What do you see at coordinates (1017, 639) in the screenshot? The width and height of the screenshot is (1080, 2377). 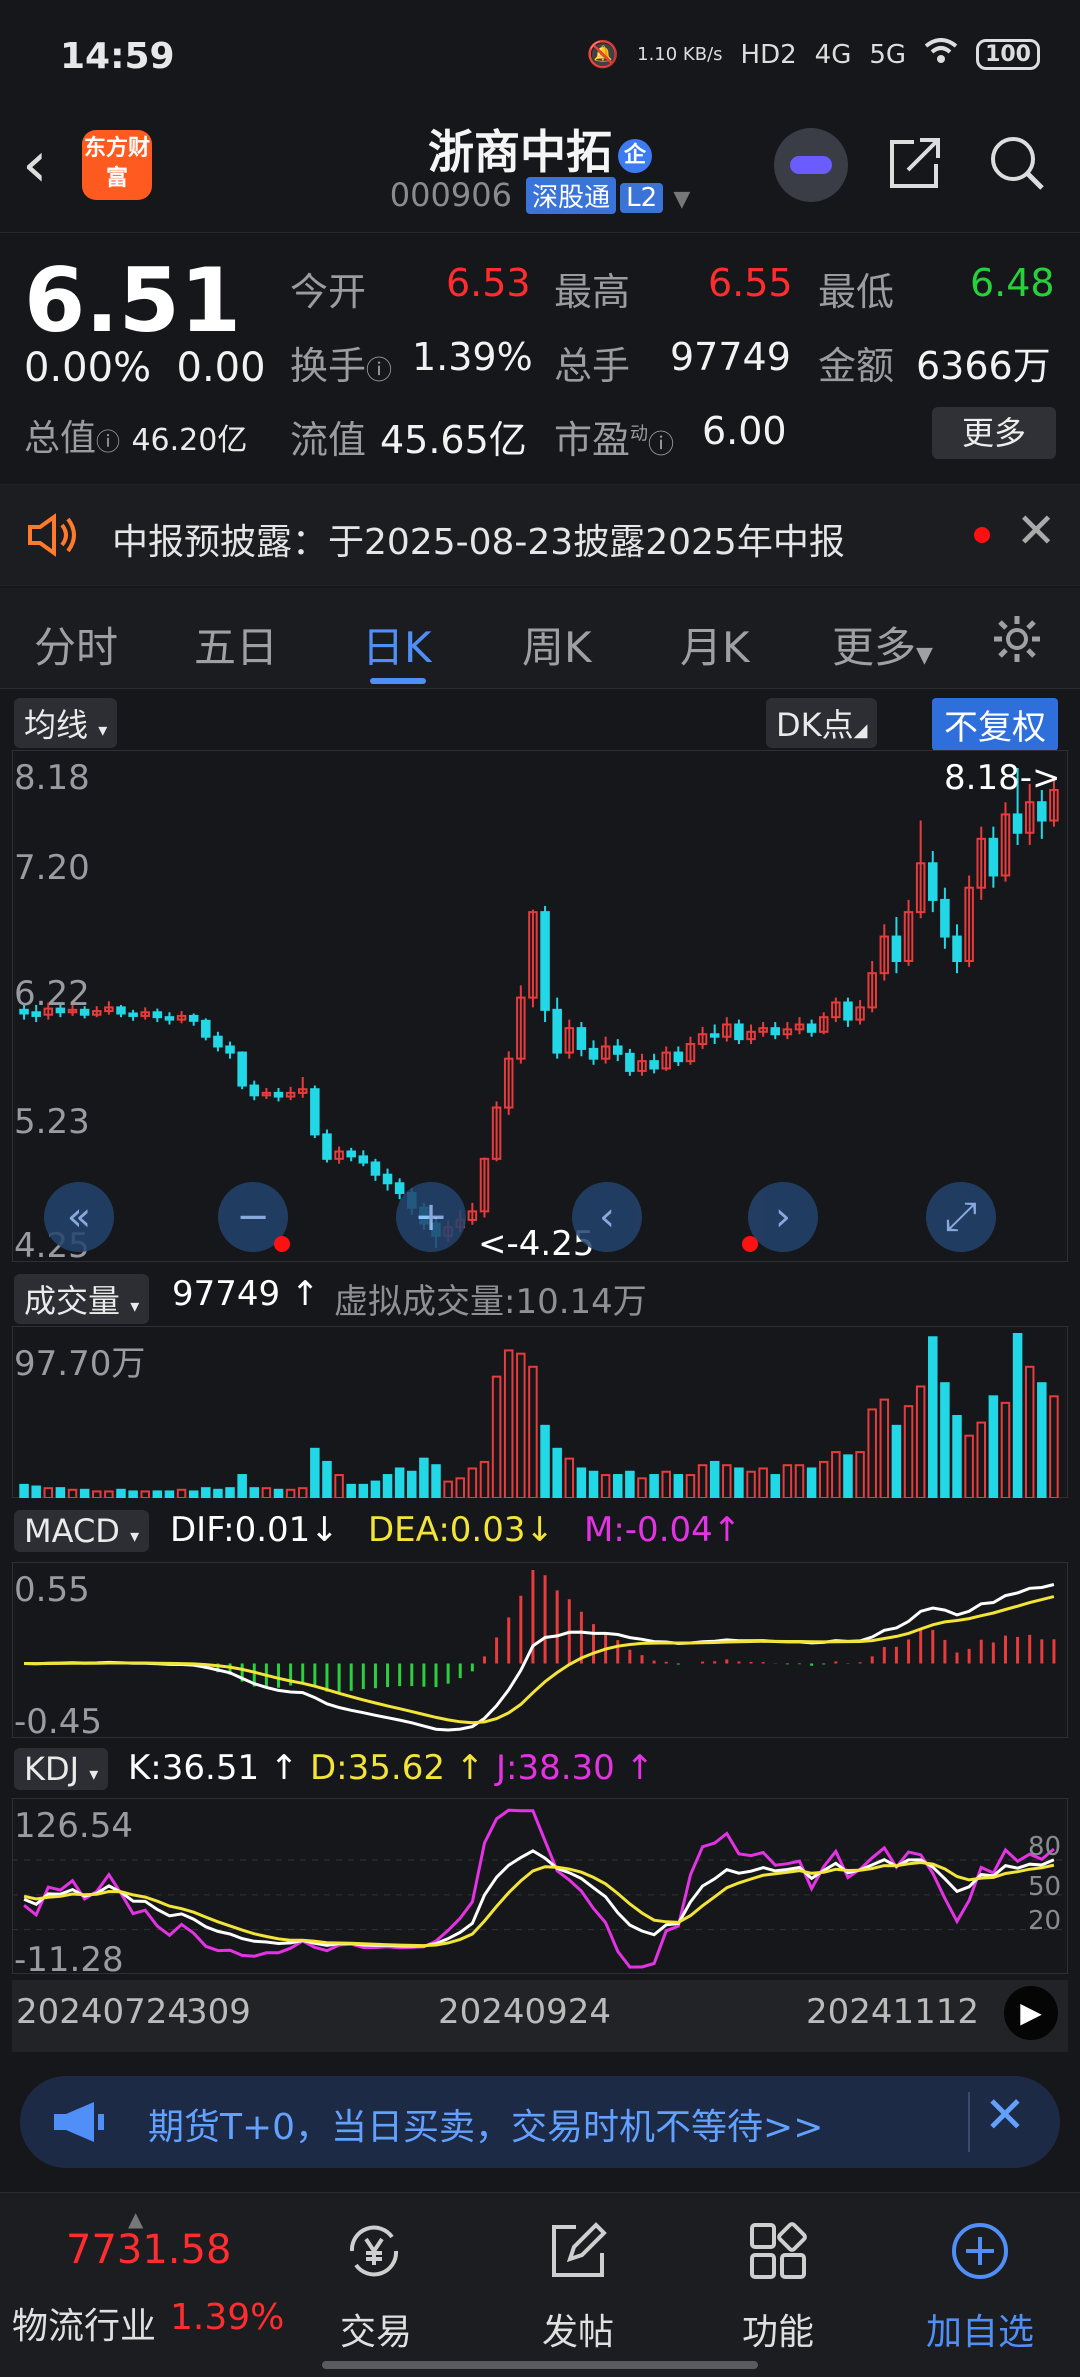 I see `settings-gear-icon` at bounding box center [1017, 639].